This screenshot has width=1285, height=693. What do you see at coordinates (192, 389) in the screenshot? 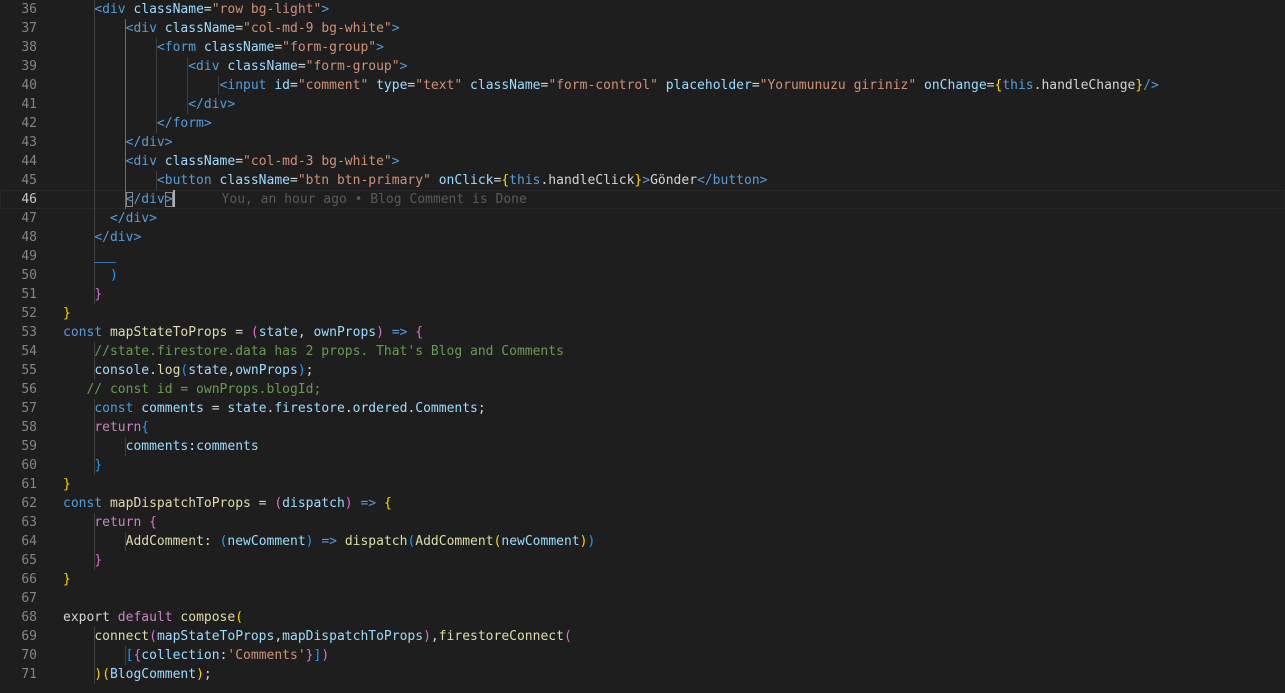
I see `code-text: // const id = ownProps.blogId;` at bounding box center [192, 389].